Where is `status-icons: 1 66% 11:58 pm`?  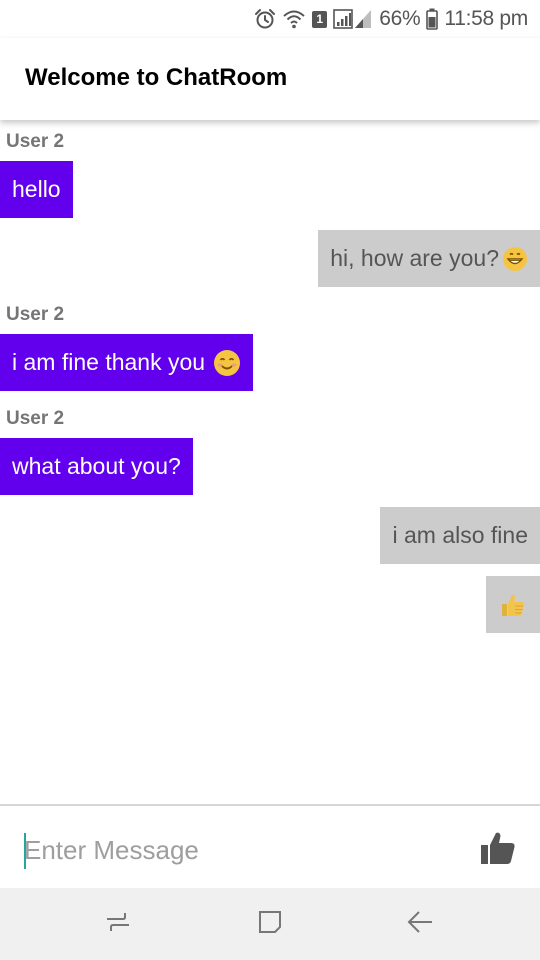 status-icons: 1 66% 11:58 pm is located at coordinates (391, 19).